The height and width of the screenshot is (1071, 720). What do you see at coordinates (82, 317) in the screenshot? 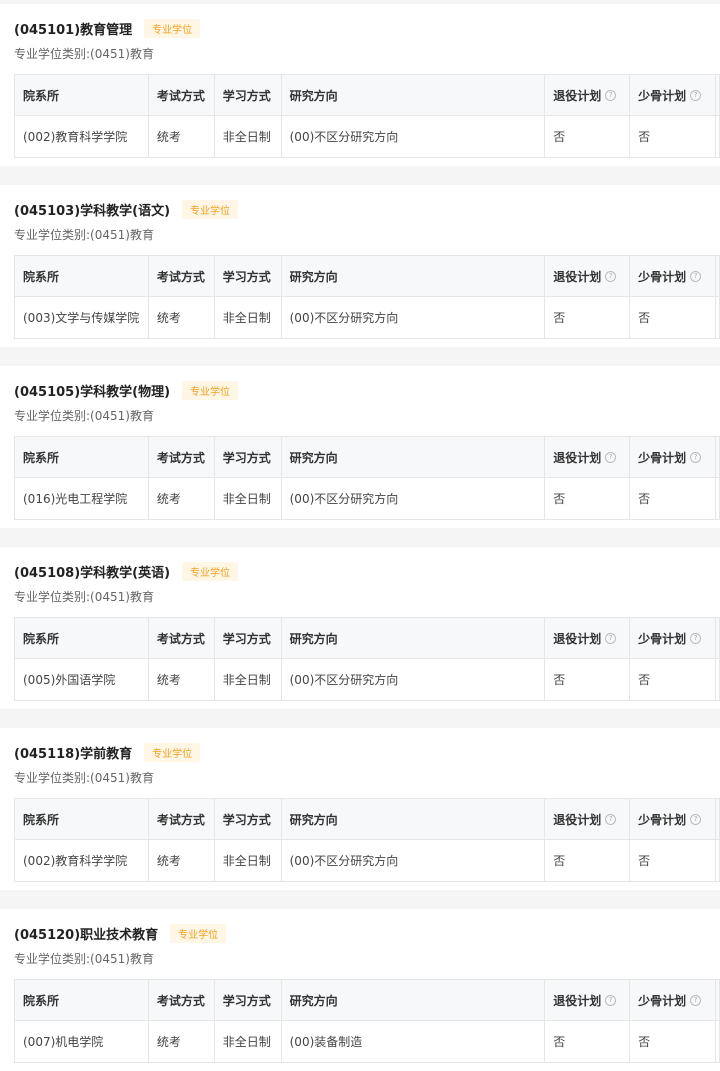
I see `cell-department: (003)文学与传媒学院` at bounding box center [82, 317].